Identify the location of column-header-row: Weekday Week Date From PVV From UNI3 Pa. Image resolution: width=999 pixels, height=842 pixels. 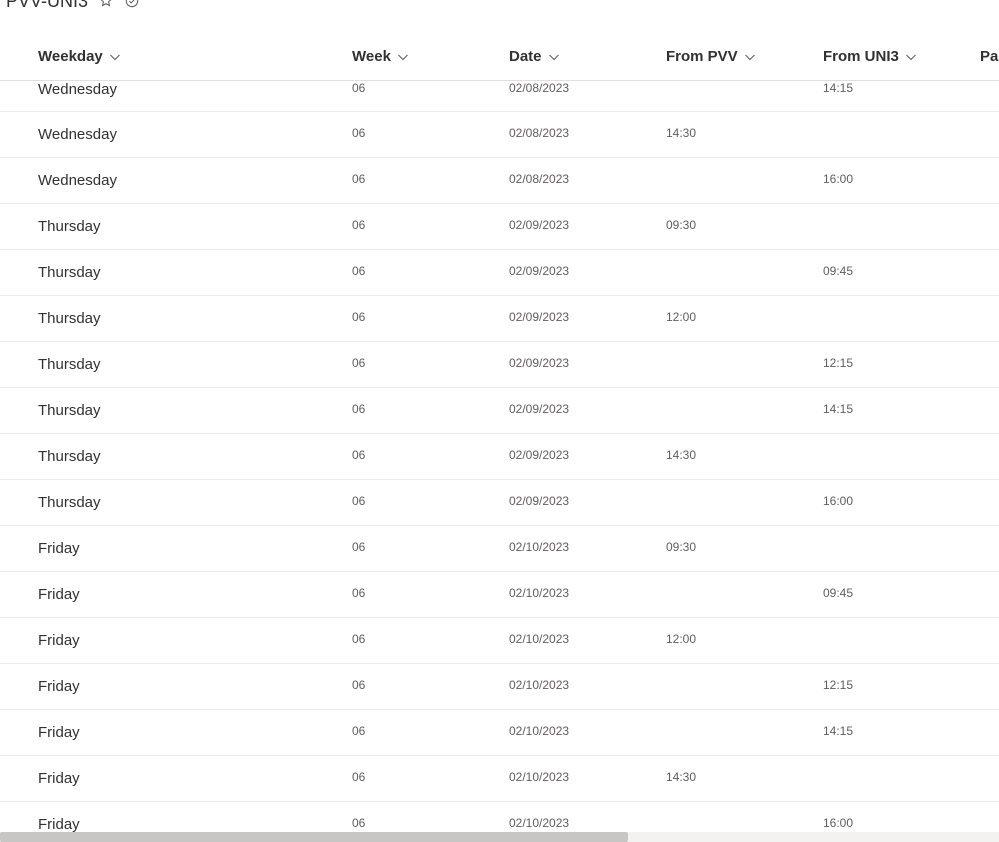
(499, 57).